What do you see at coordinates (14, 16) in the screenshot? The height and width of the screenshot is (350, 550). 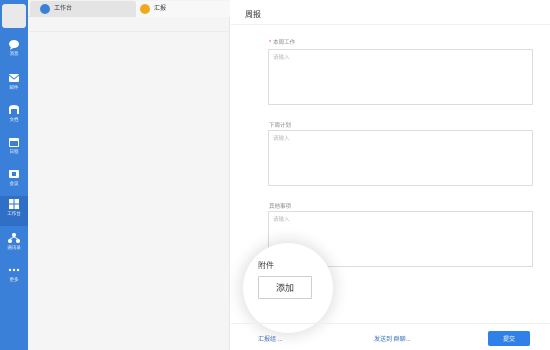 I see `avatar` at bounding box center [14, 16].